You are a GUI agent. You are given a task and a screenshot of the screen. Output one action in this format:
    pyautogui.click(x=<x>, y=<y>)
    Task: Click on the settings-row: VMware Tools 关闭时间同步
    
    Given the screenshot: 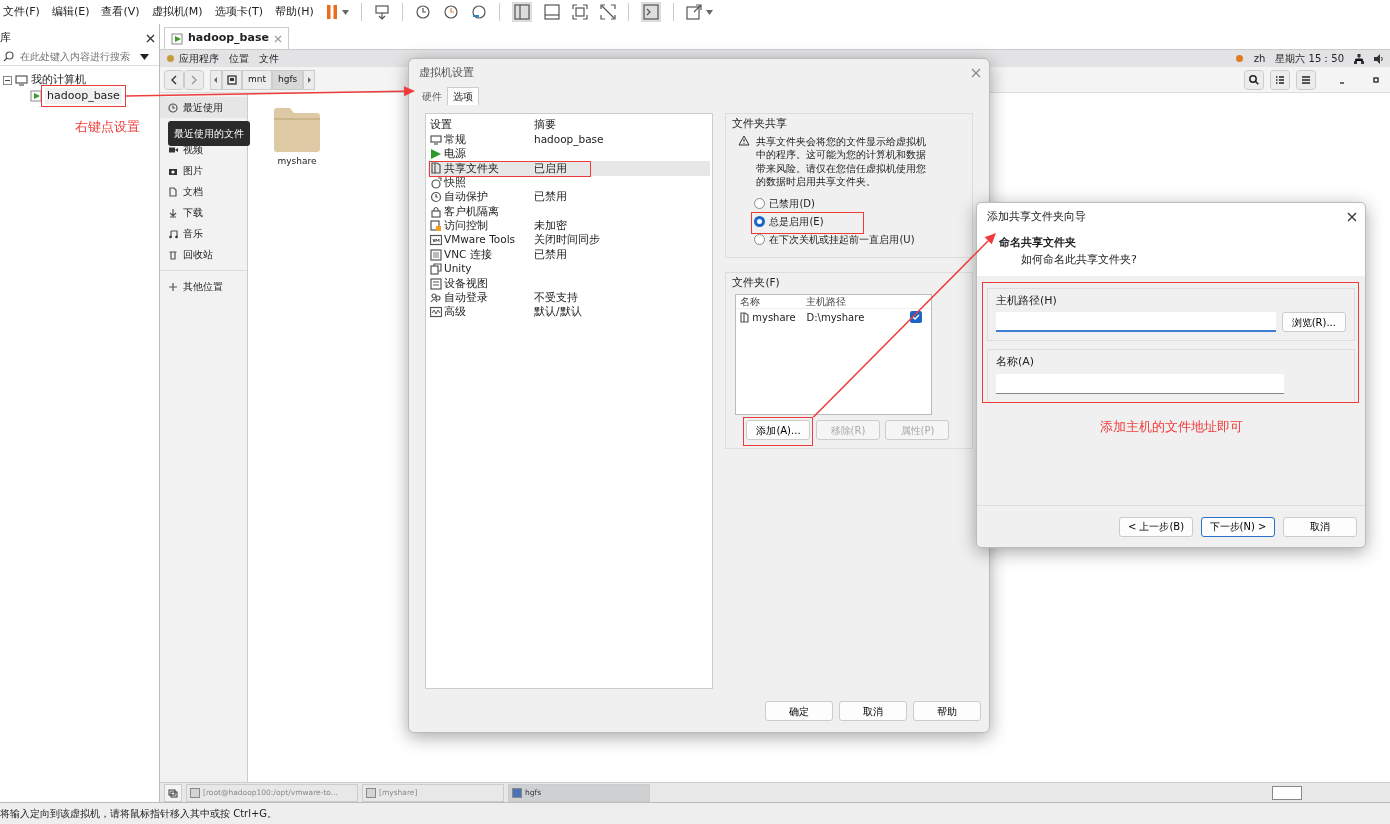 What is the action you would take?
    pyautogui.click(x=569, y=240)
    